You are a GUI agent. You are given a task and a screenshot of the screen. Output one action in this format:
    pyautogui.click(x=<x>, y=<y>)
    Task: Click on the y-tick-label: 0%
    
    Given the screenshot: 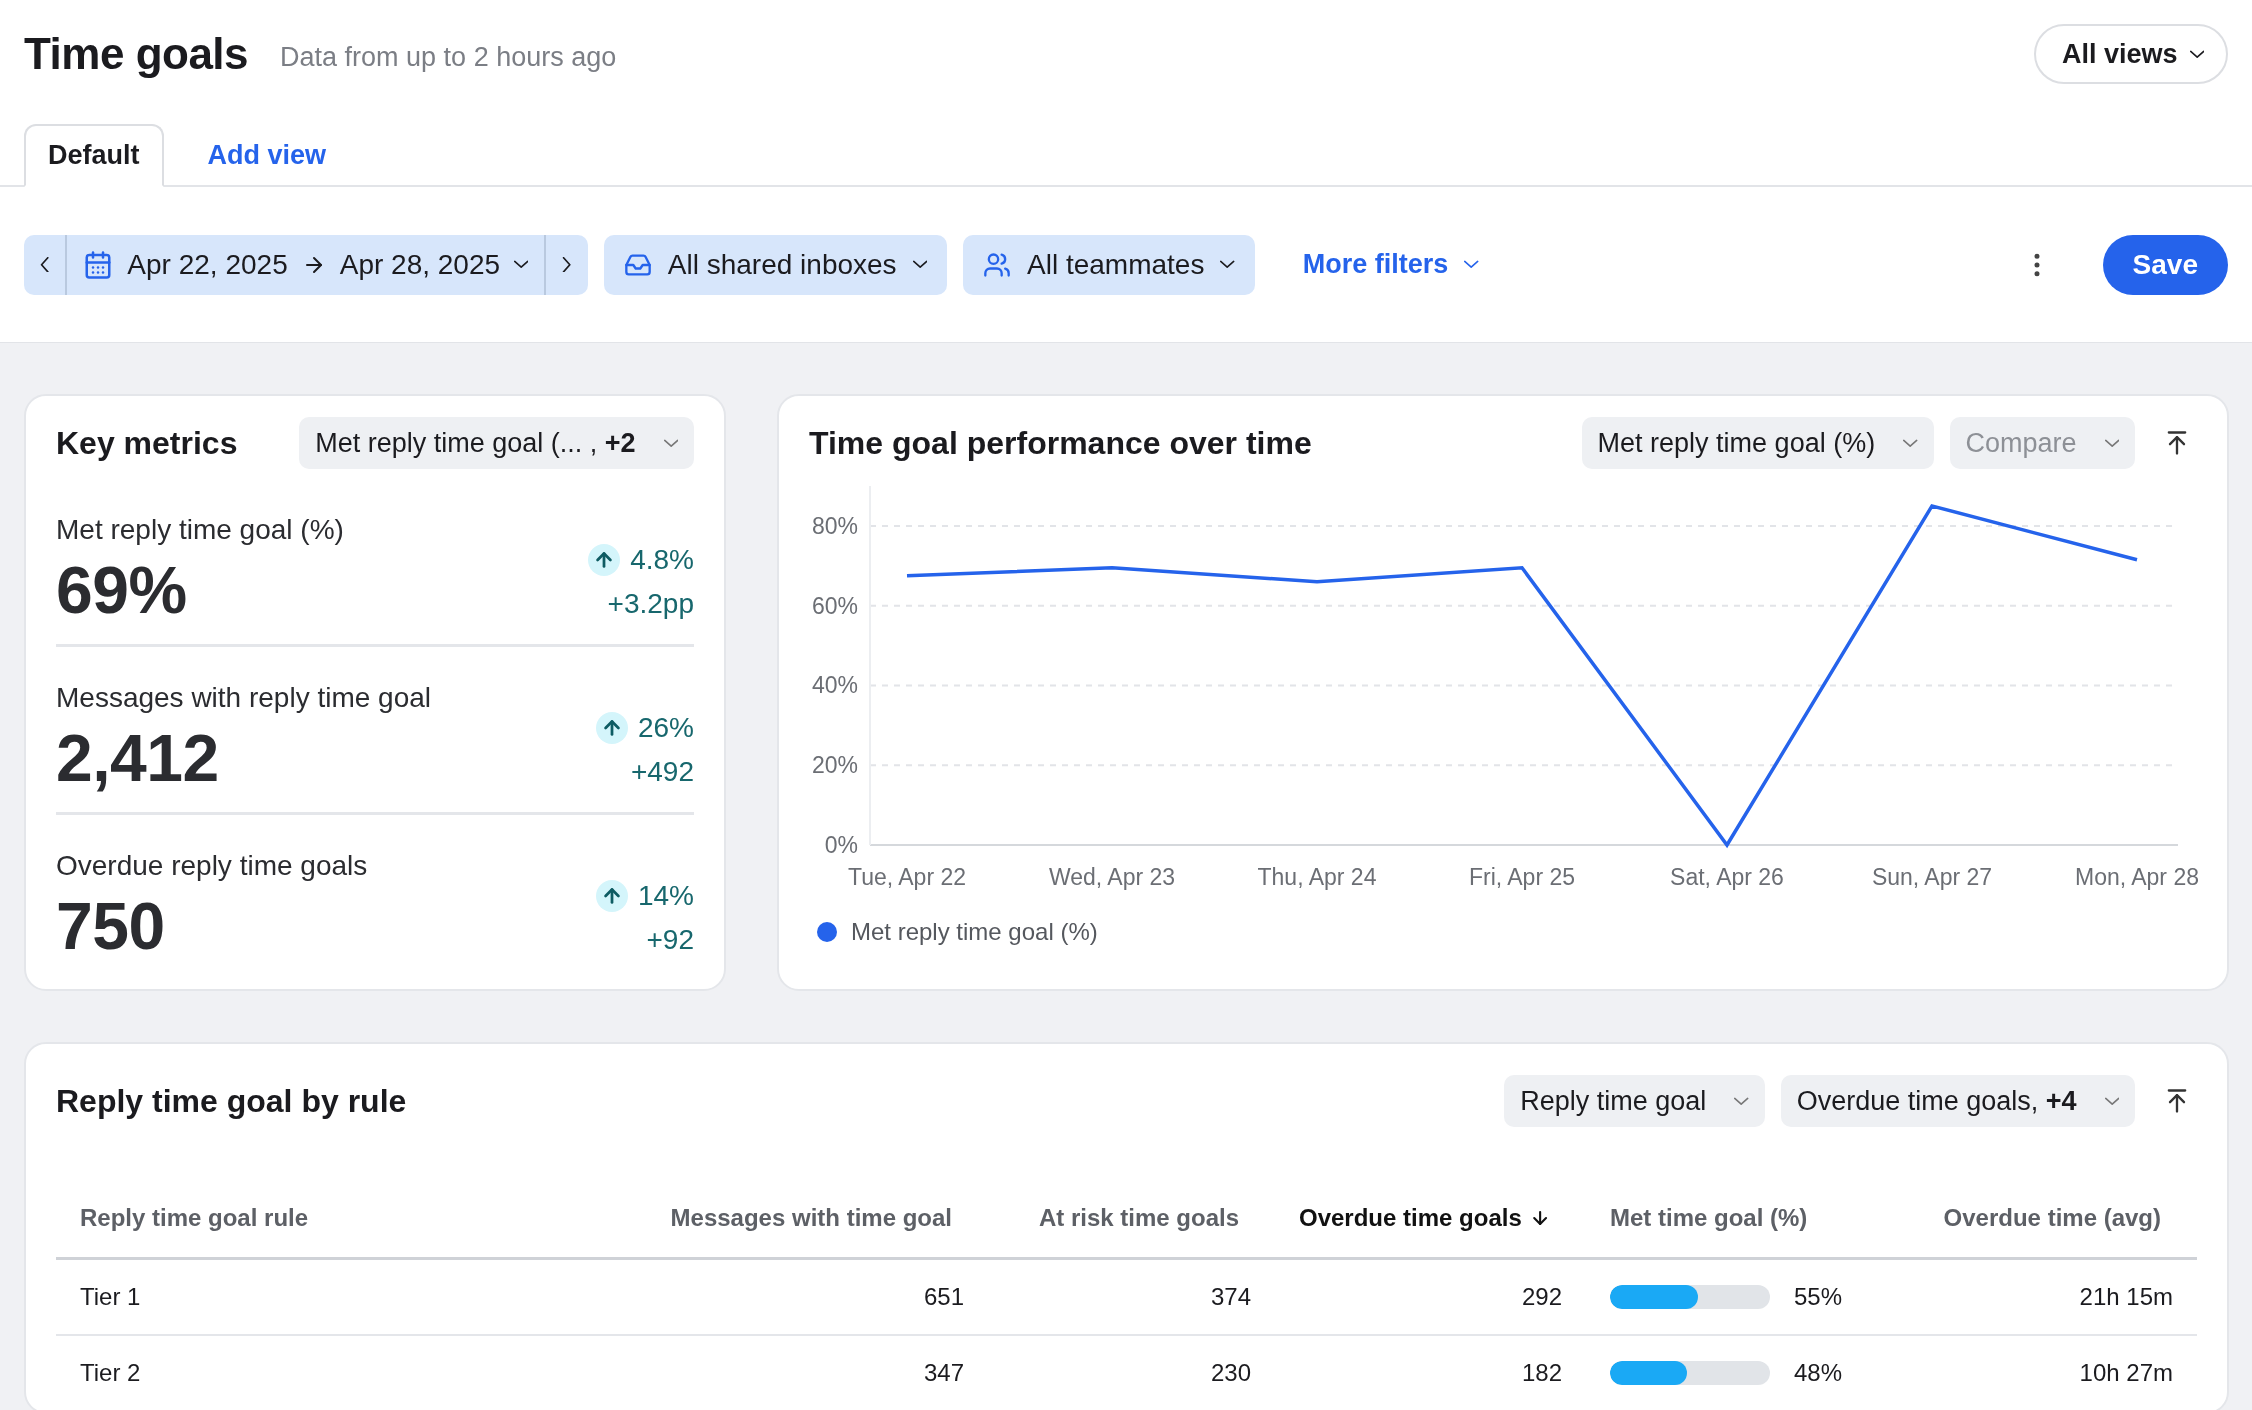 What is the action you would take?
    pyautogui.click(x=841, y=845)
    